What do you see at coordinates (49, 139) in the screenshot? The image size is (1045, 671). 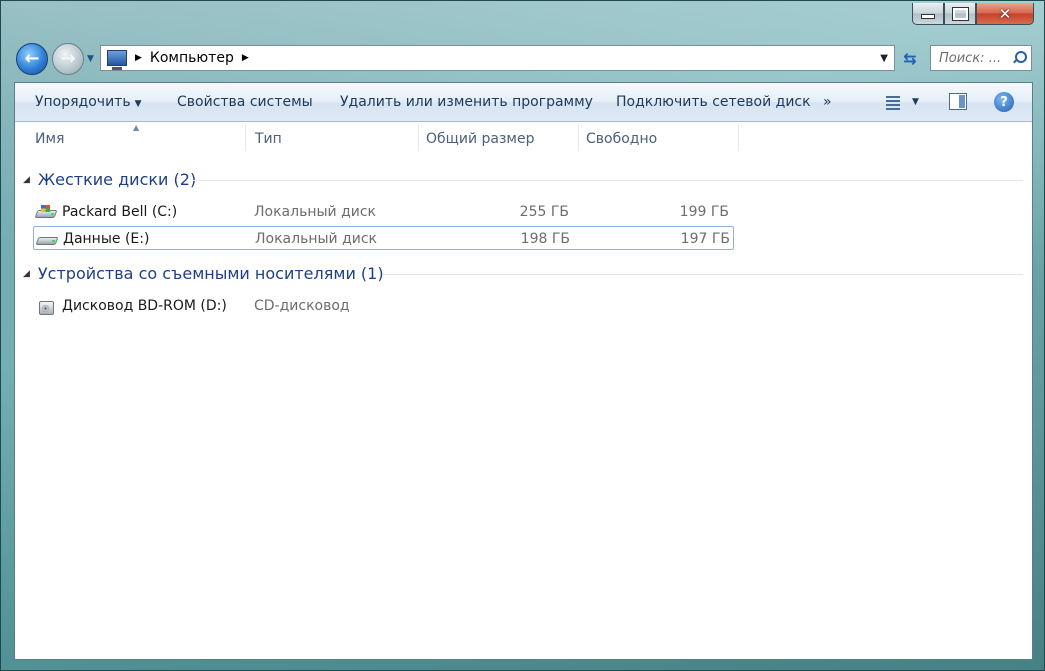 I see `column-header-name: Имя` at bounding box center [49, 139].